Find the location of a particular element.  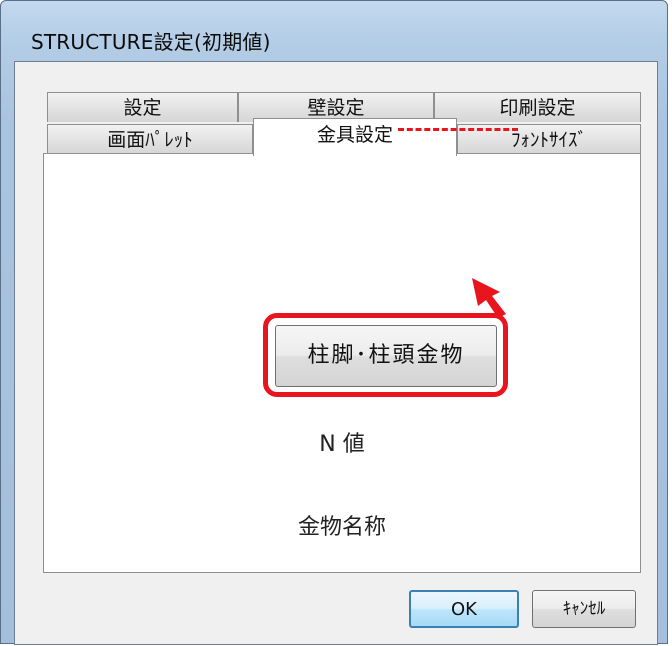

cancel-button: ｷｬﾝｾﾙ is located at coordinates (584, 609).